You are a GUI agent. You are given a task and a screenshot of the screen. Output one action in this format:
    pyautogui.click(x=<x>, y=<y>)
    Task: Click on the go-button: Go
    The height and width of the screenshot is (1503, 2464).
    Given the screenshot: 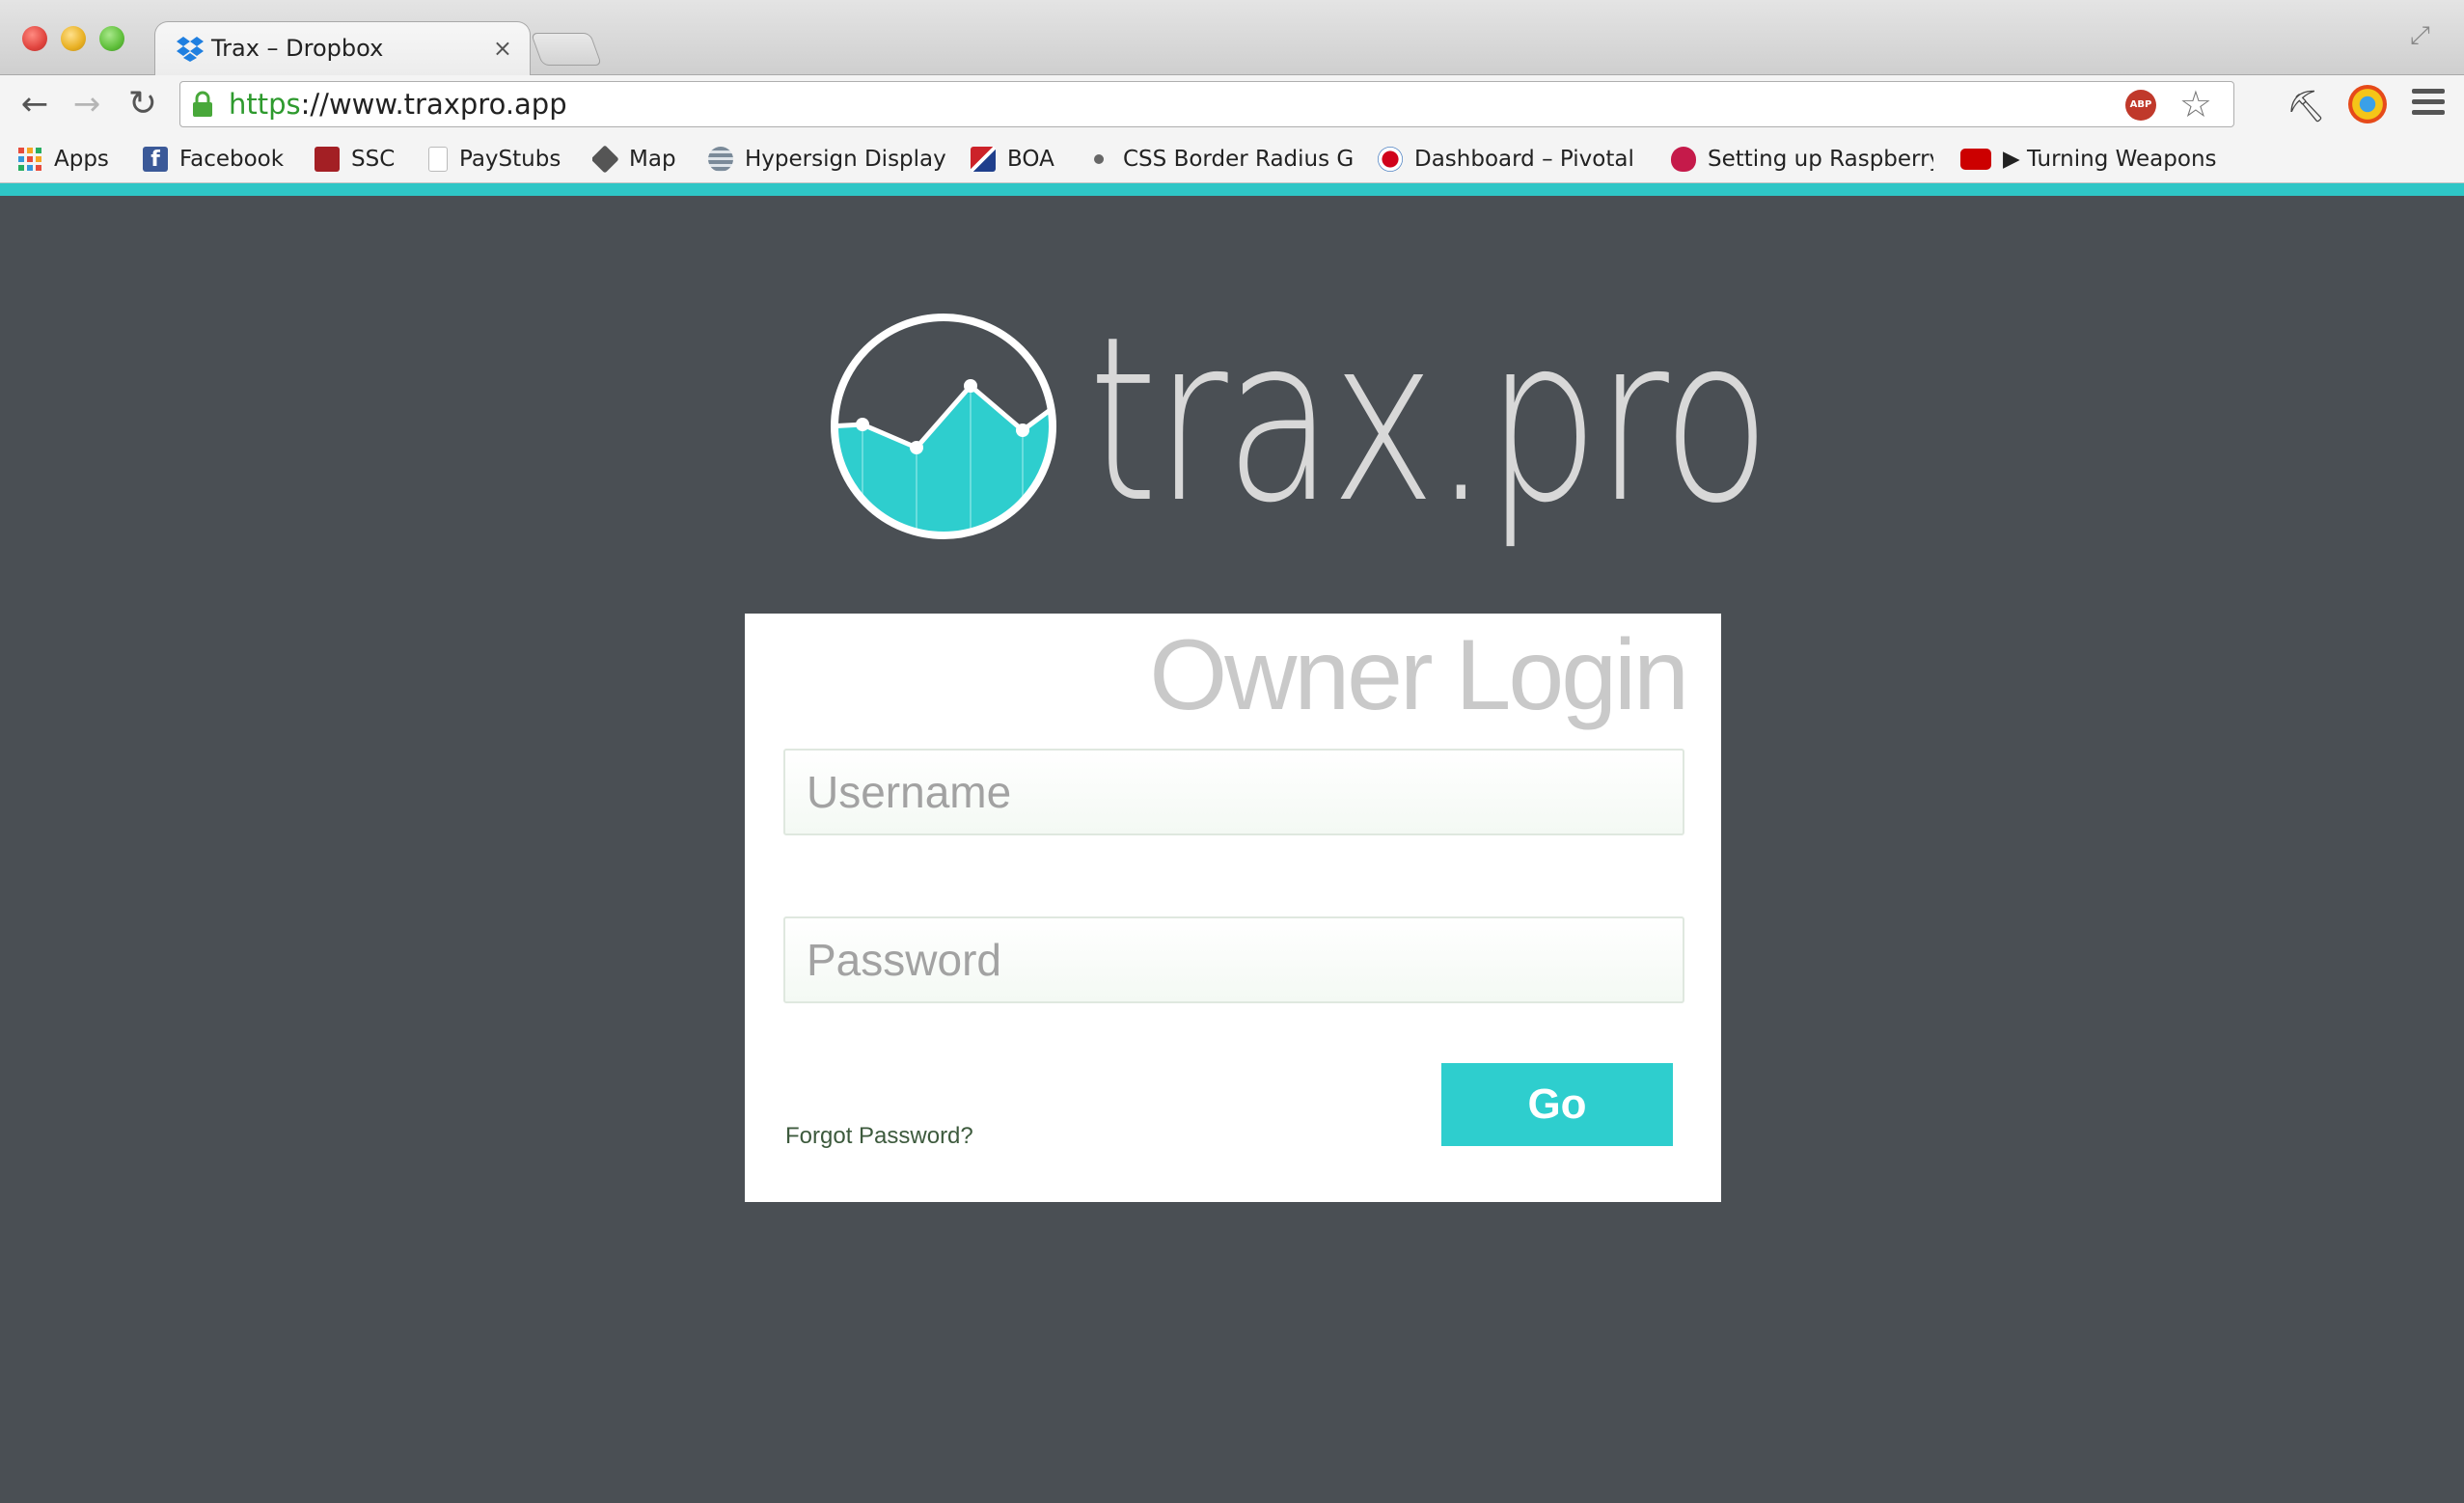 What is the action you would take?
    pyautogui.click(x=1557, y=1105)
    